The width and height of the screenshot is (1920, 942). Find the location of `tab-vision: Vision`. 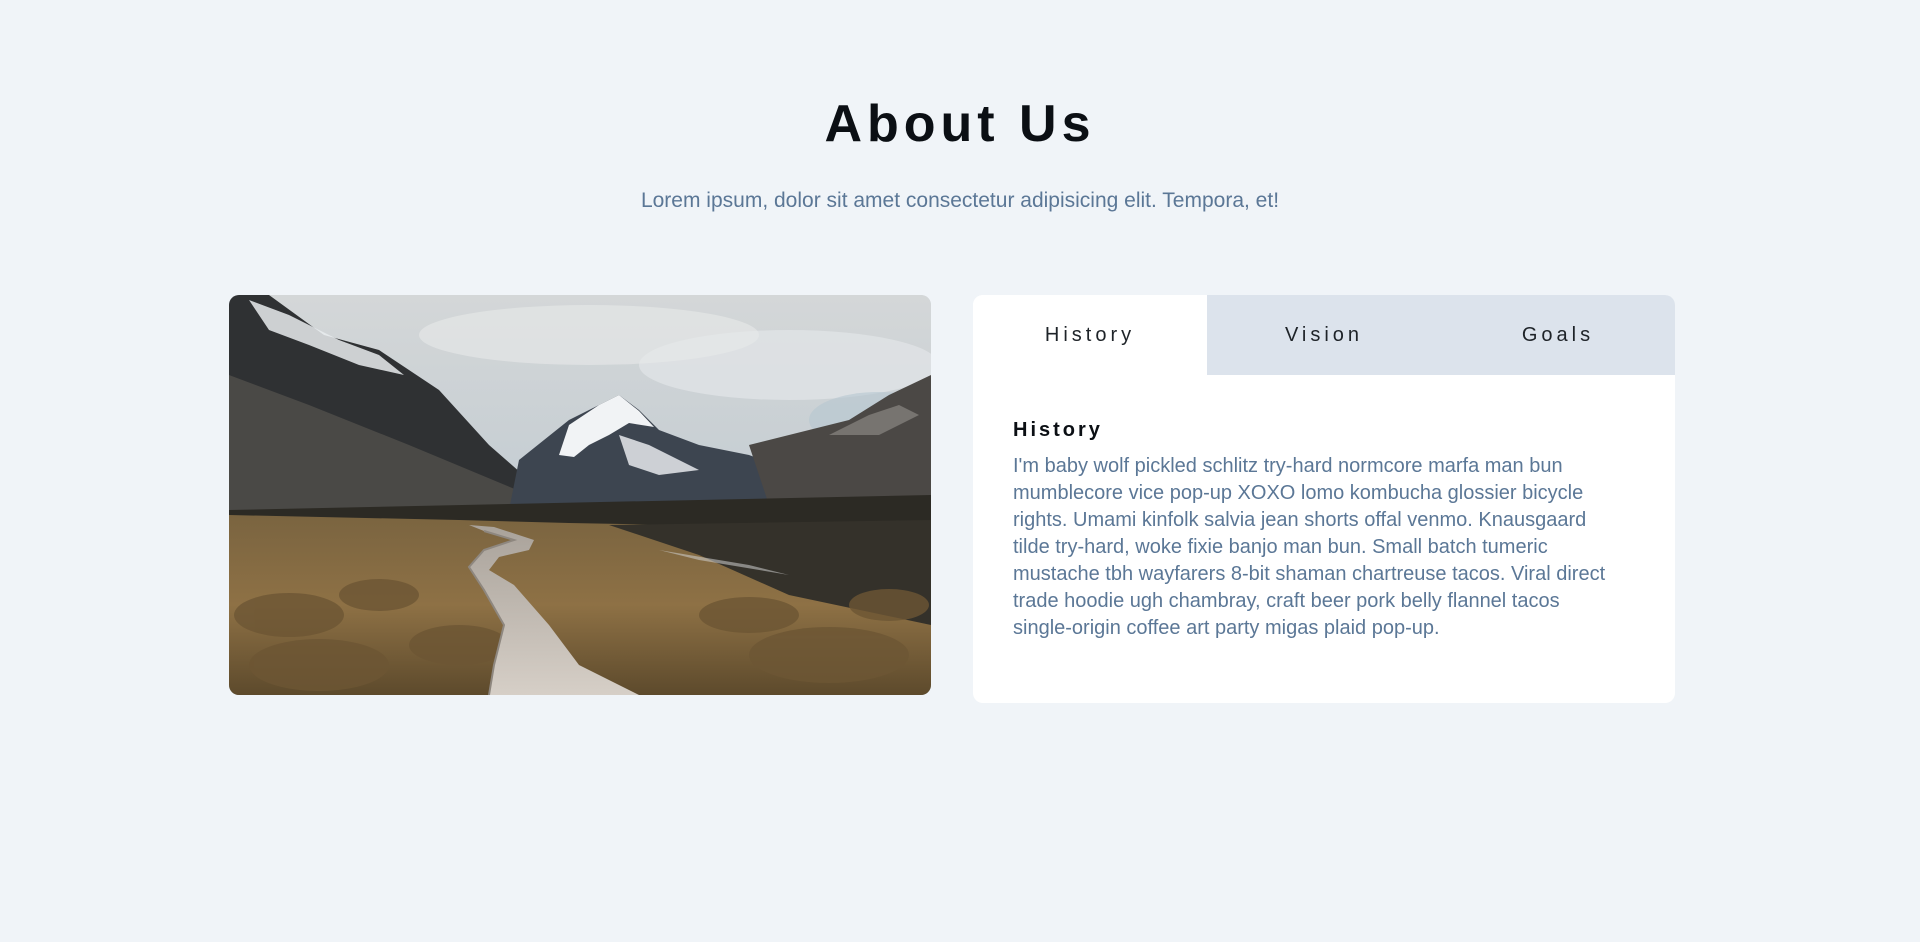

tab-vision: Vision is located at coordinates (1324, 335).